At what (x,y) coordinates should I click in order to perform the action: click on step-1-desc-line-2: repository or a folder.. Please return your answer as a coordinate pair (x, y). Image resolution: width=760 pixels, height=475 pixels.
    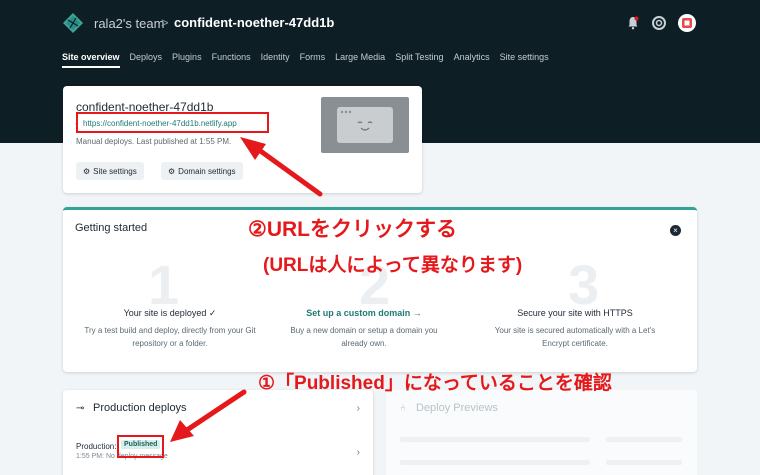
    Looking at the image, I should click on (170, 343).